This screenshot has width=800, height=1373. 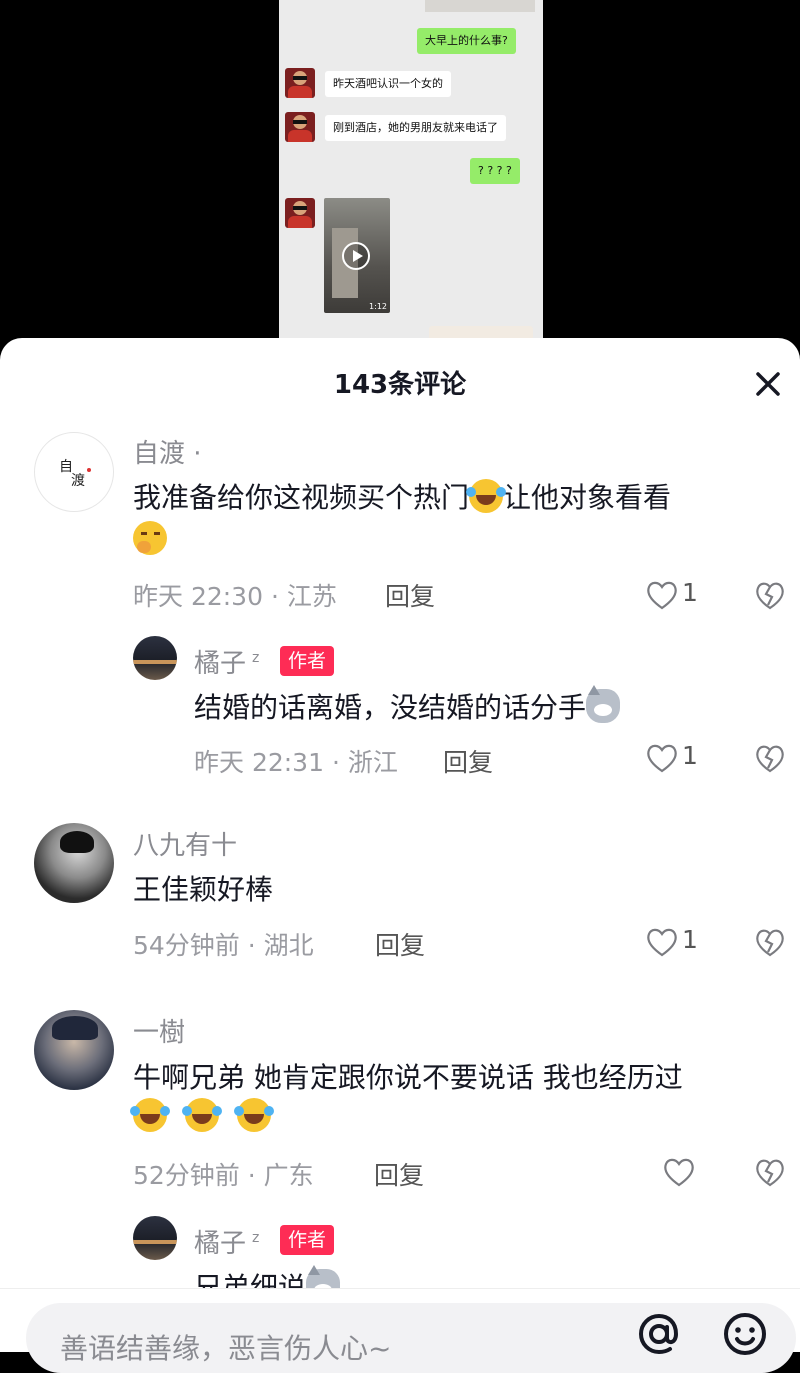 I want to click on comment-emojis, so click(x=200, y=1115).